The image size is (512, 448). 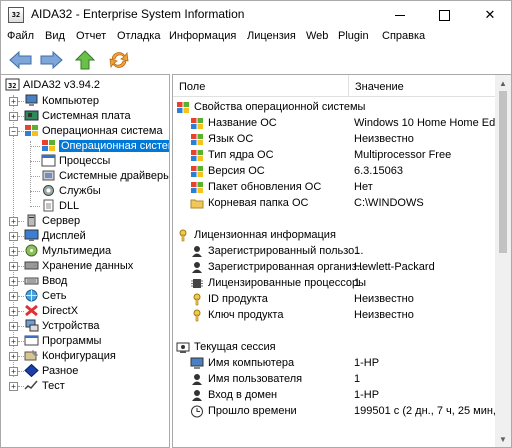 I want to click on menu-help: Справка, so click(x=403, y=36).